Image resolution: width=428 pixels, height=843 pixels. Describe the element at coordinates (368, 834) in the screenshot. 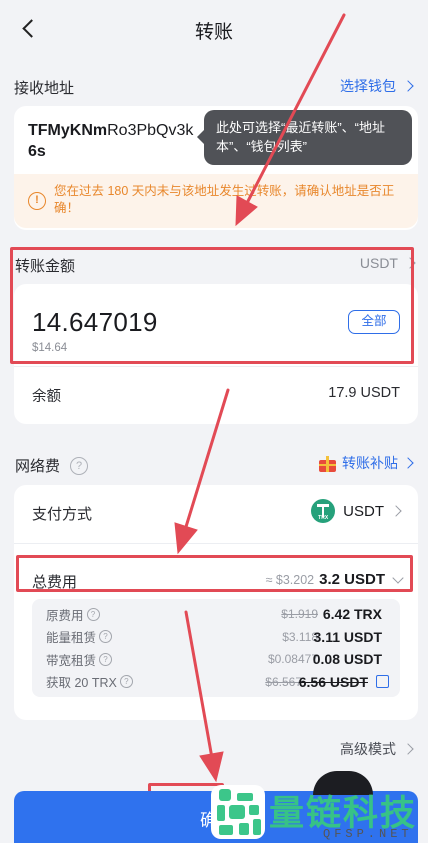

I see `watermark-domain: QFSP.NET` at that location.